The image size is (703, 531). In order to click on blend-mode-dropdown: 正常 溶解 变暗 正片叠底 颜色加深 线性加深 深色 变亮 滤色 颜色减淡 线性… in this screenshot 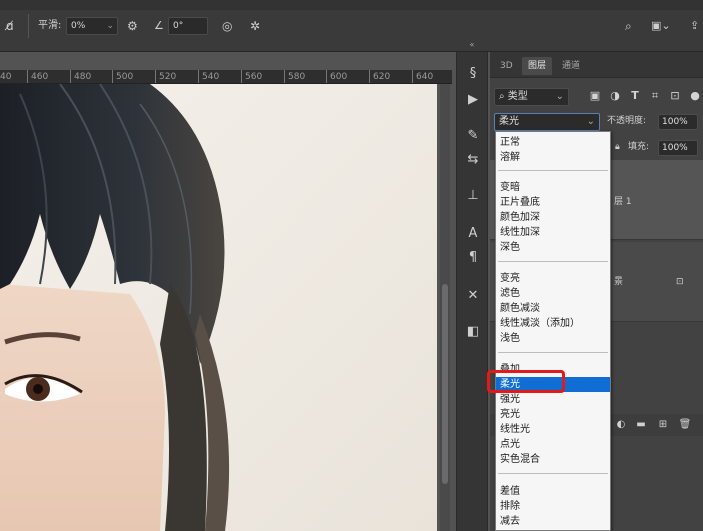, I will do `click(553, 331)`.